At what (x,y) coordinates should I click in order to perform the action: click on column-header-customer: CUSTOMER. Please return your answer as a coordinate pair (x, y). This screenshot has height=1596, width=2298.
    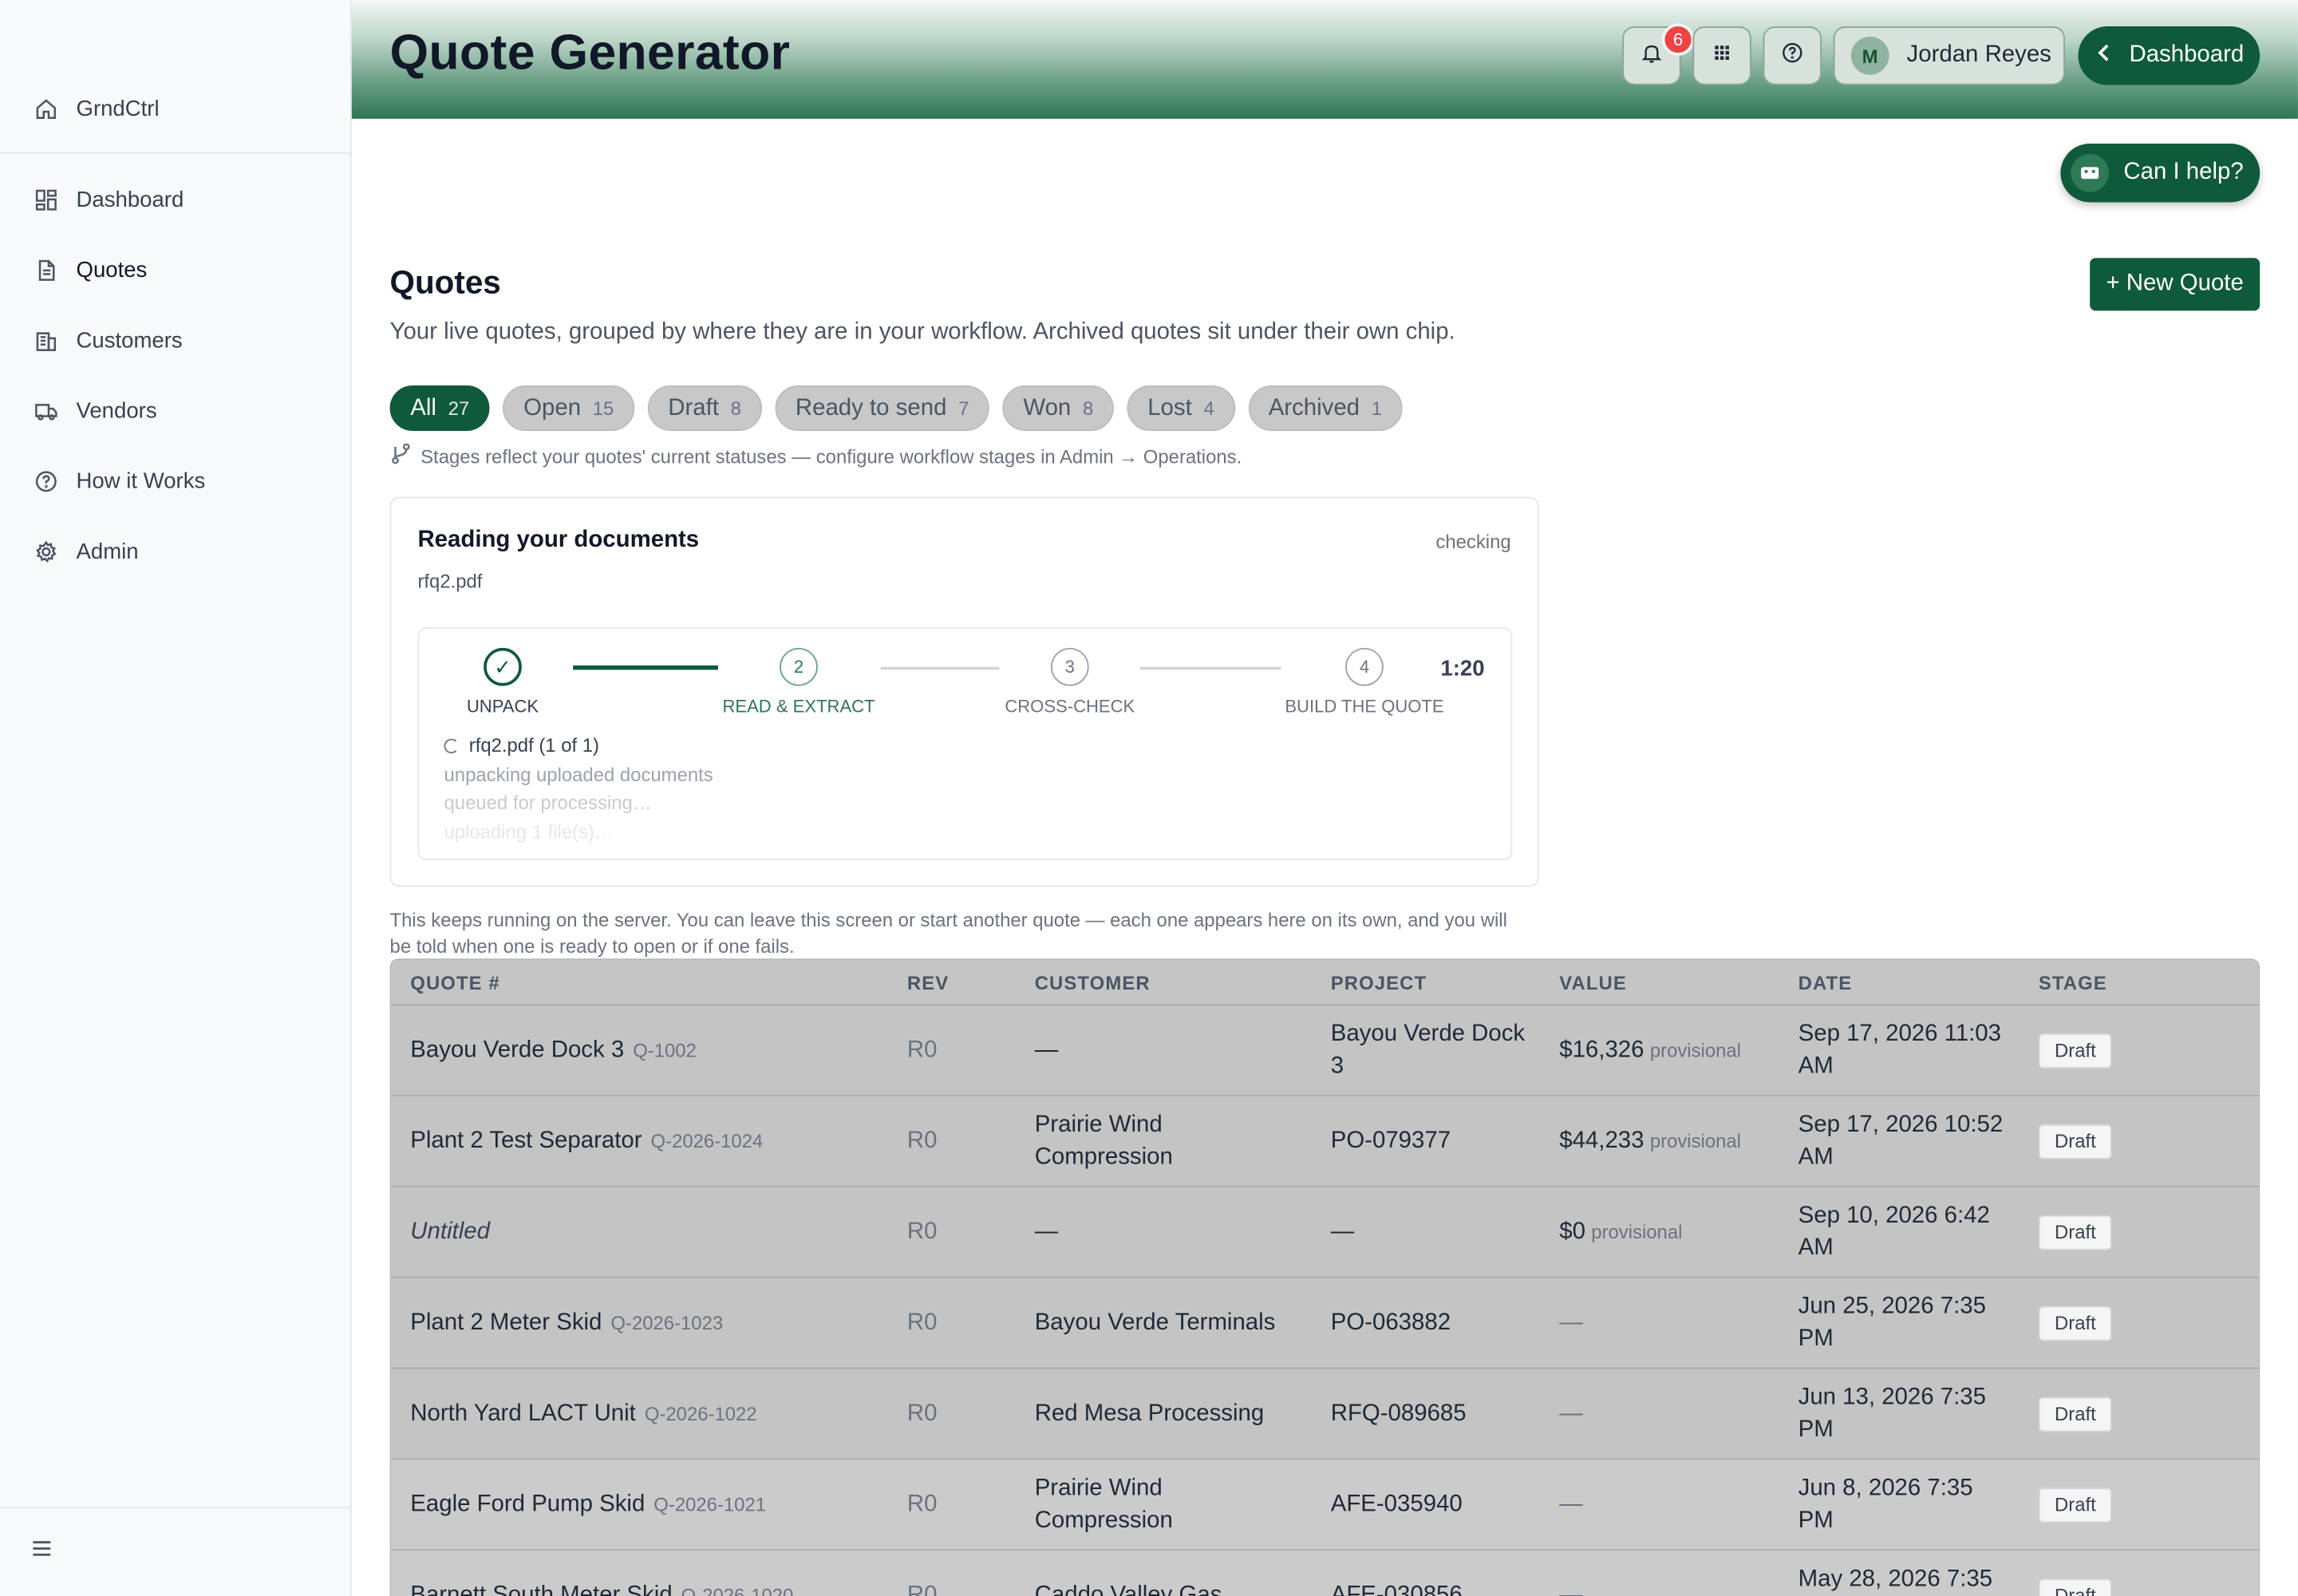
    Looking at the image, I should click on (1093, 983).